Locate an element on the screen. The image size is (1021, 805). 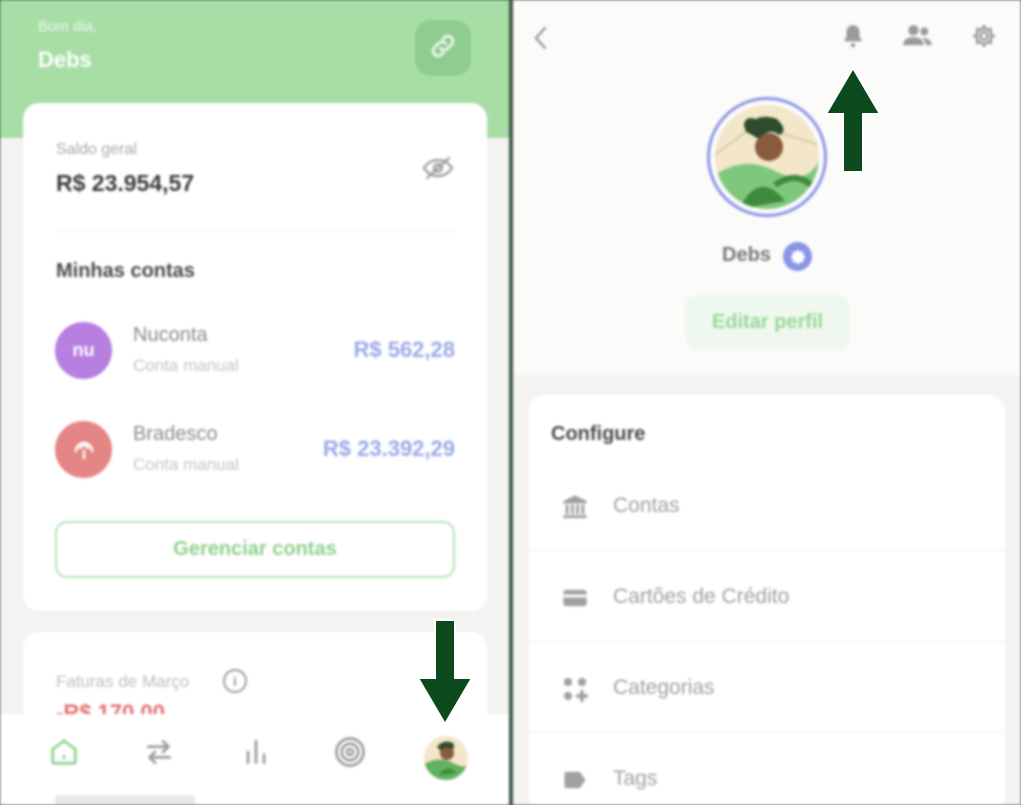
tab-transactions is located at coordinates (159, 754).